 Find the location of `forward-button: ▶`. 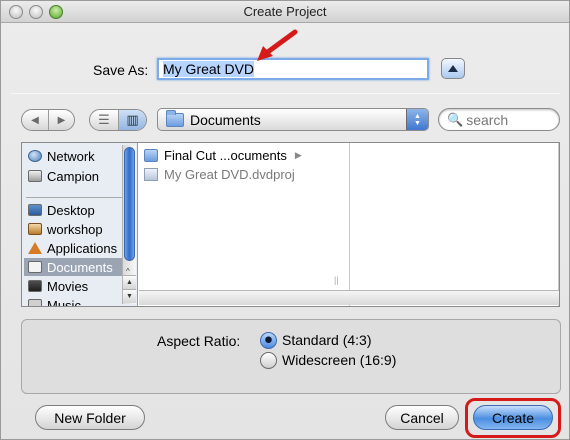

forward-button: ▶ is located at coordinates (61, 120).